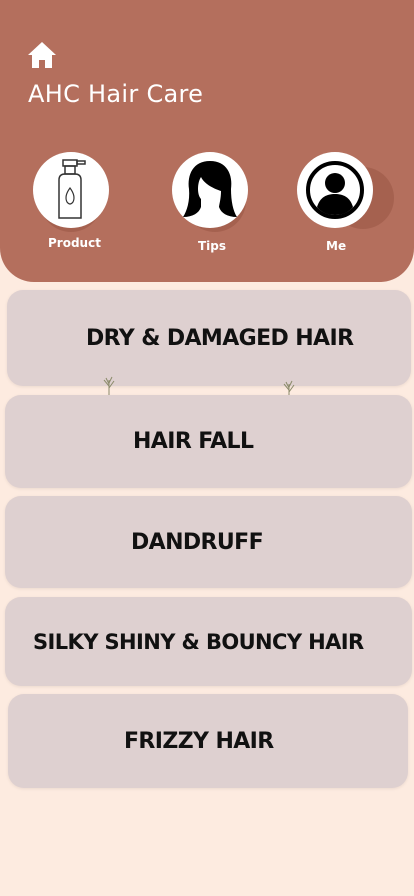 This screenshot has height=896, width=414. I want to click on category-label: SILKY SHINY & BOUNCY HAIR, so click(198, 641).